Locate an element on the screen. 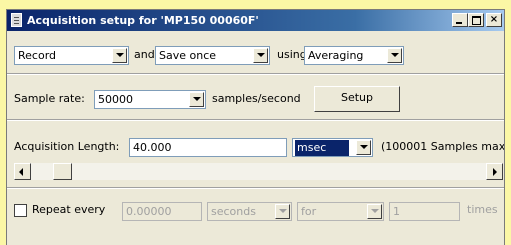 This screenshot has height=245, width=511. max-samples-label: (100001 Samples max) is located at coordinates (443, 146).